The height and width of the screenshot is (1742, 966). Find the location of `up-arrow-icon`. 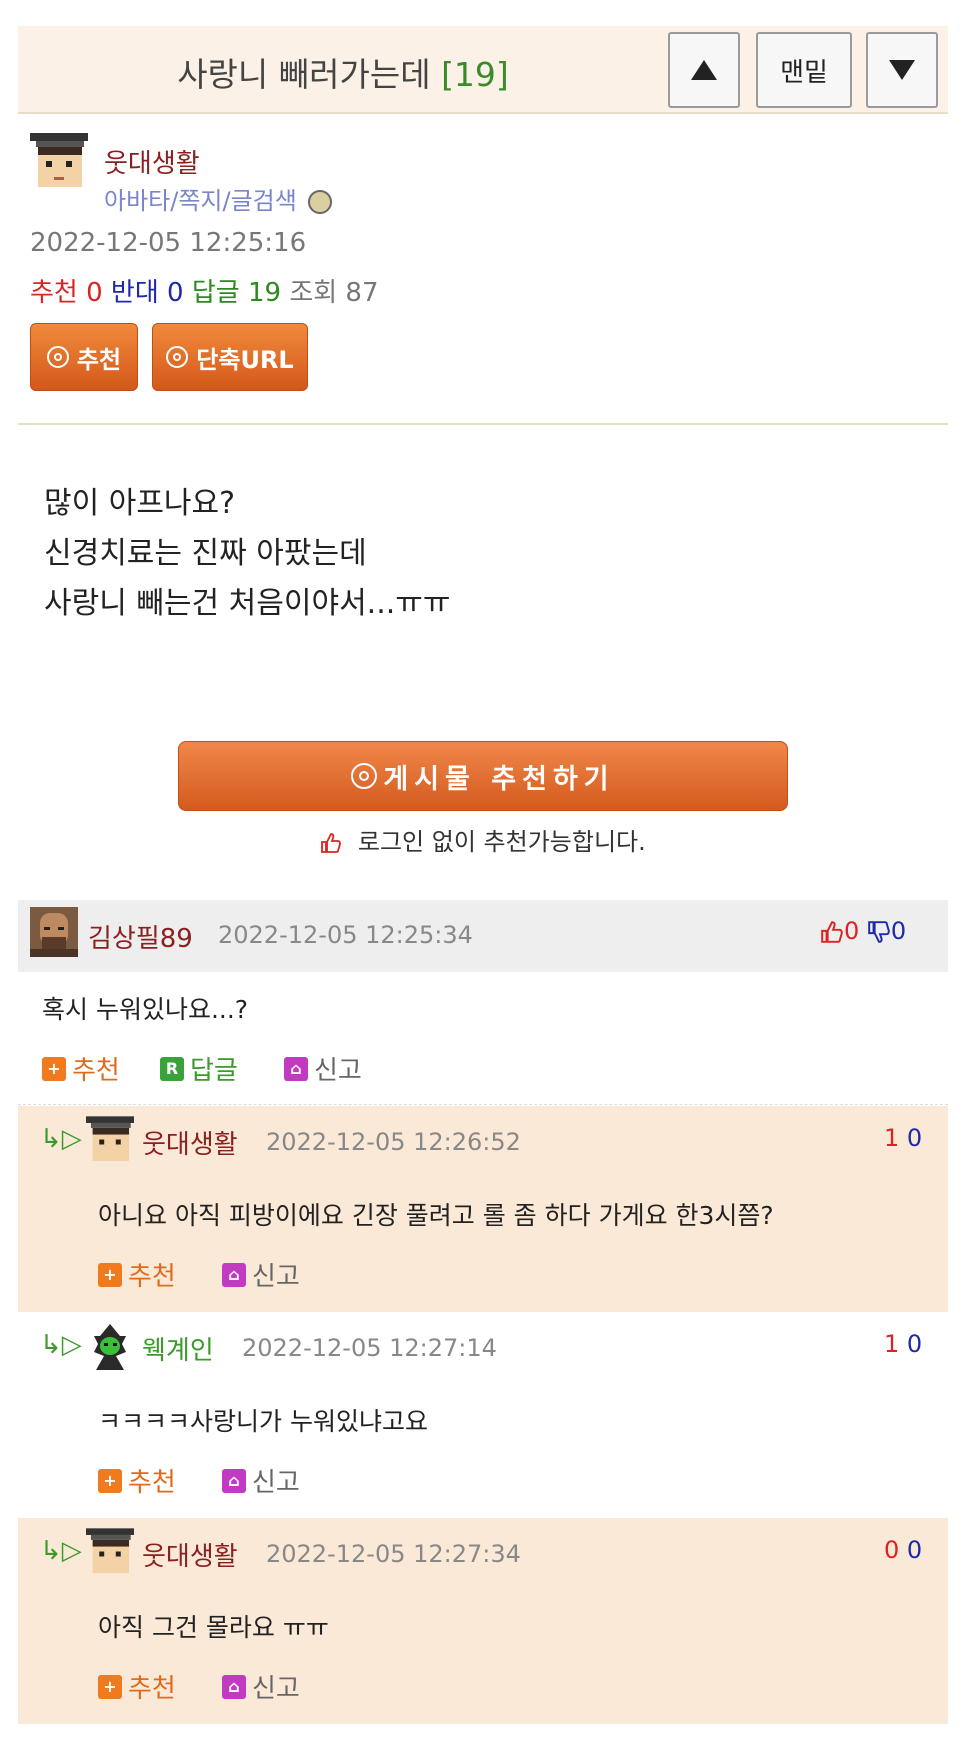

up-arrow-icon is located at coordinates (704, 70).